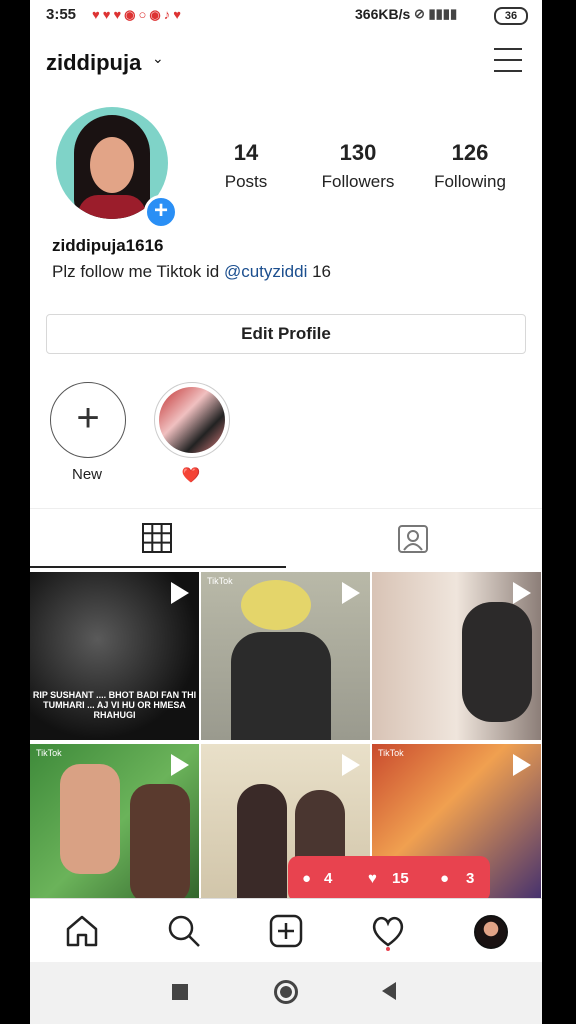 The image size is (576, 1024). I want to click on home-circle-icon, so click(286, 992).